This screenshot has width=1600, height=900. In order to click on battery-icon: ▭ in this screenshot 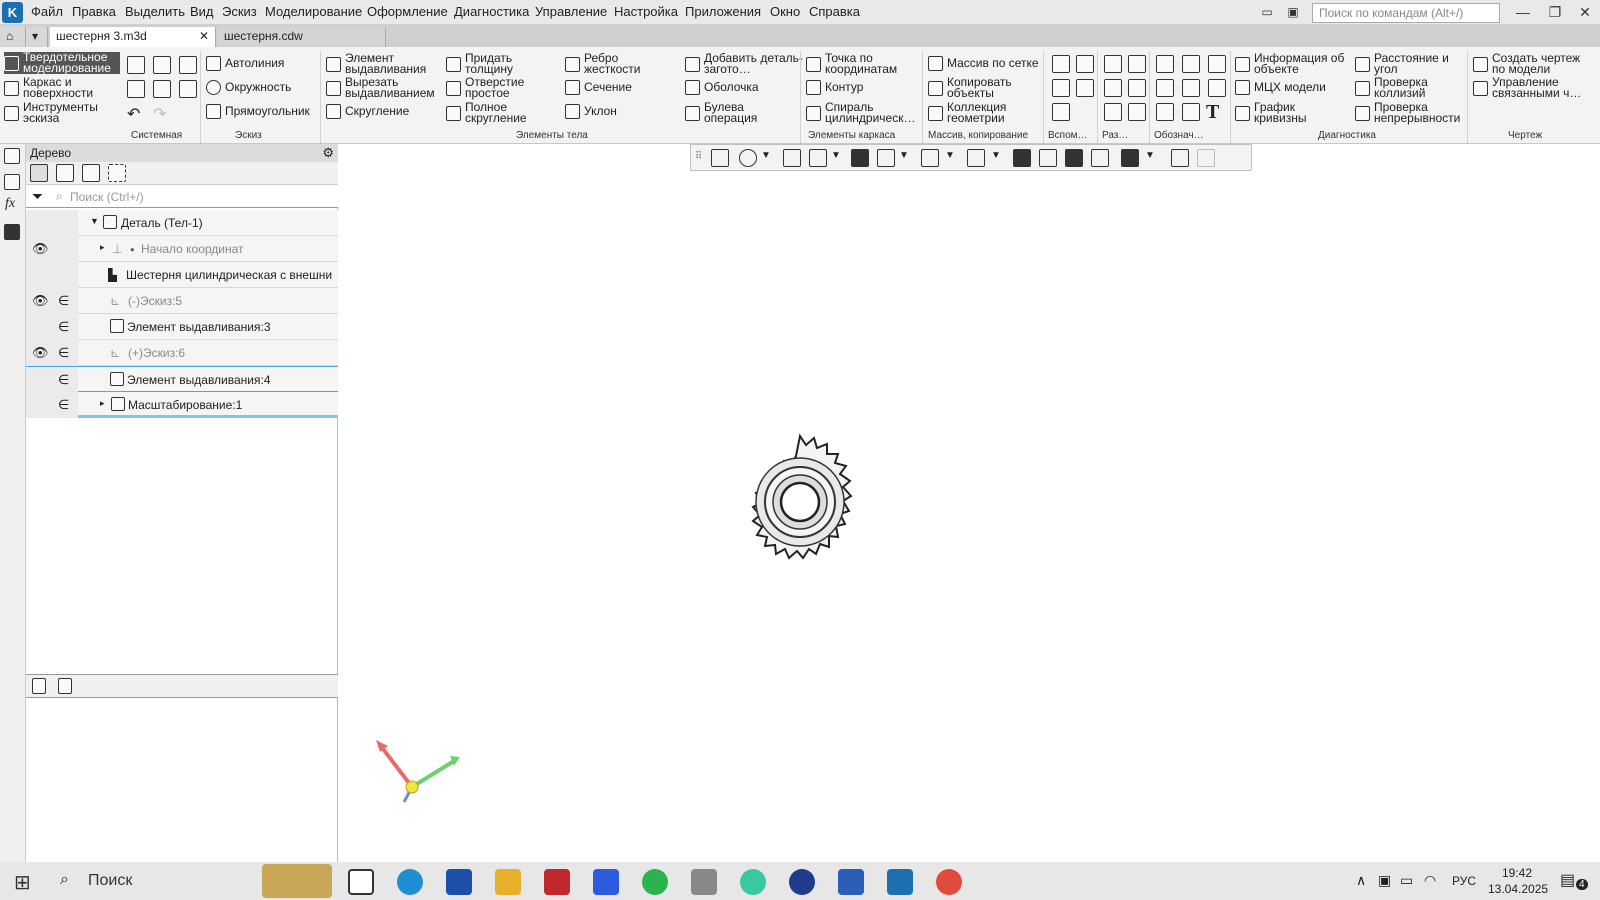, I will do `click(1406, 880)`.